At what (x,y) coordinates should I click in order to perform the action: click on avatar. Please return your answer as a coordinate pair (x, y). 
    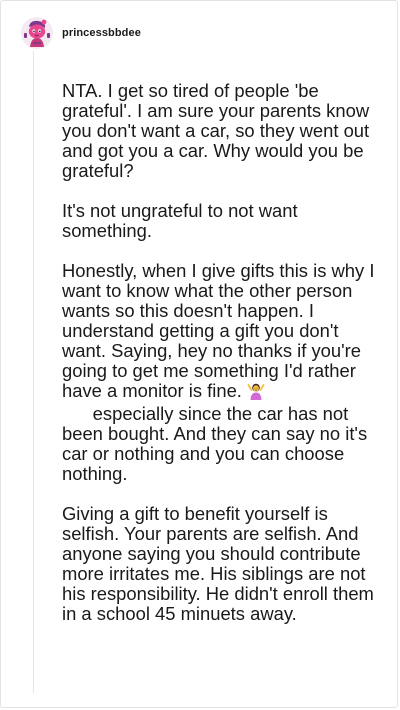
    Looking at the image, I should click on (37, 33).